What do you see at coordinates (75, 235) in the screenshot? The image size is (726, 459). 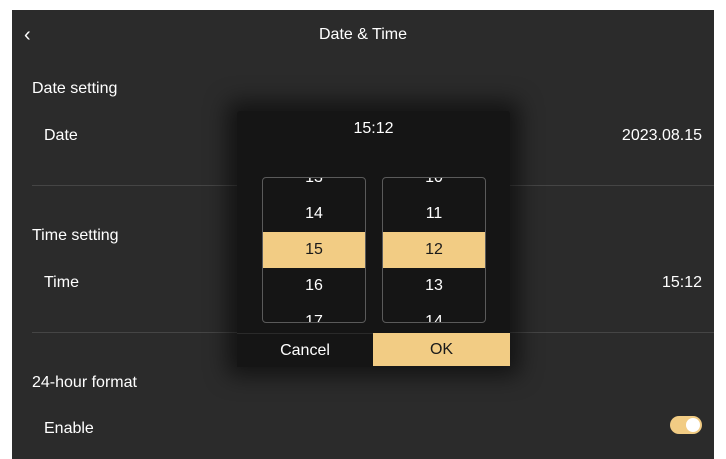 I see `time-setting-heading: Time setting` at bounding box center [75, 235].